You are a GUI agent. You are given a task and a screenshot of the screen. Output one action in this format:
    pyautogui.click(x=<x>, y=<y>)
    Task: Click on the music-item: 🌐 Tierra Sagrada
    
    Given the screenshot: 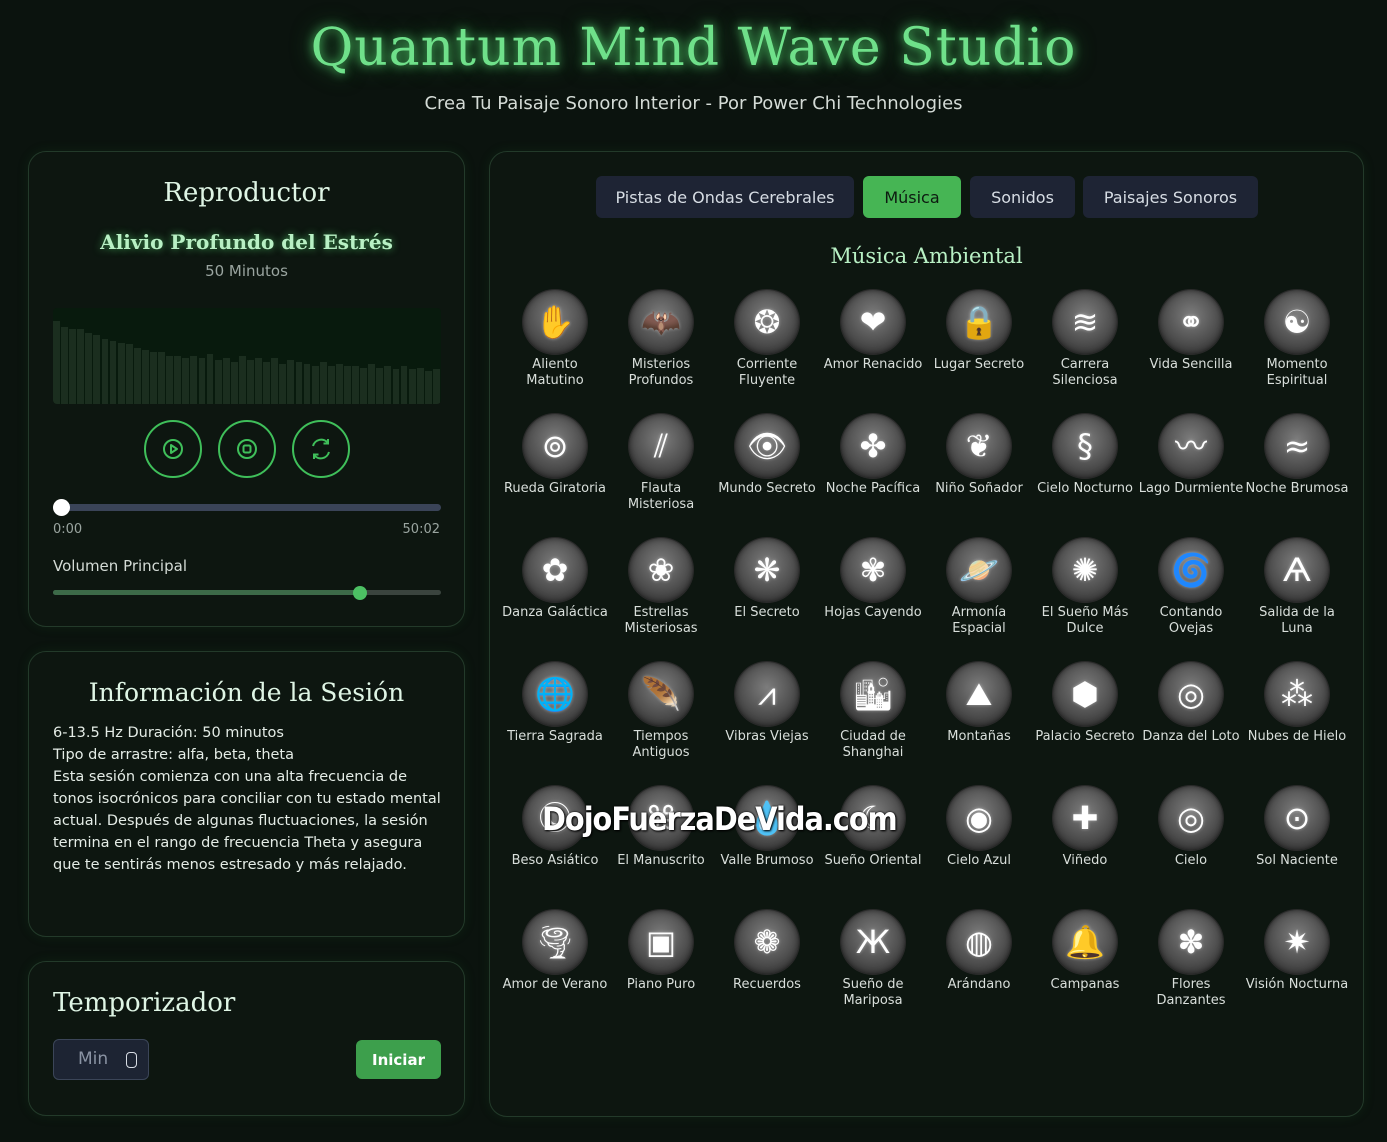 What is the action you would take?
    pyautogui.click(x=555, y=724)
    